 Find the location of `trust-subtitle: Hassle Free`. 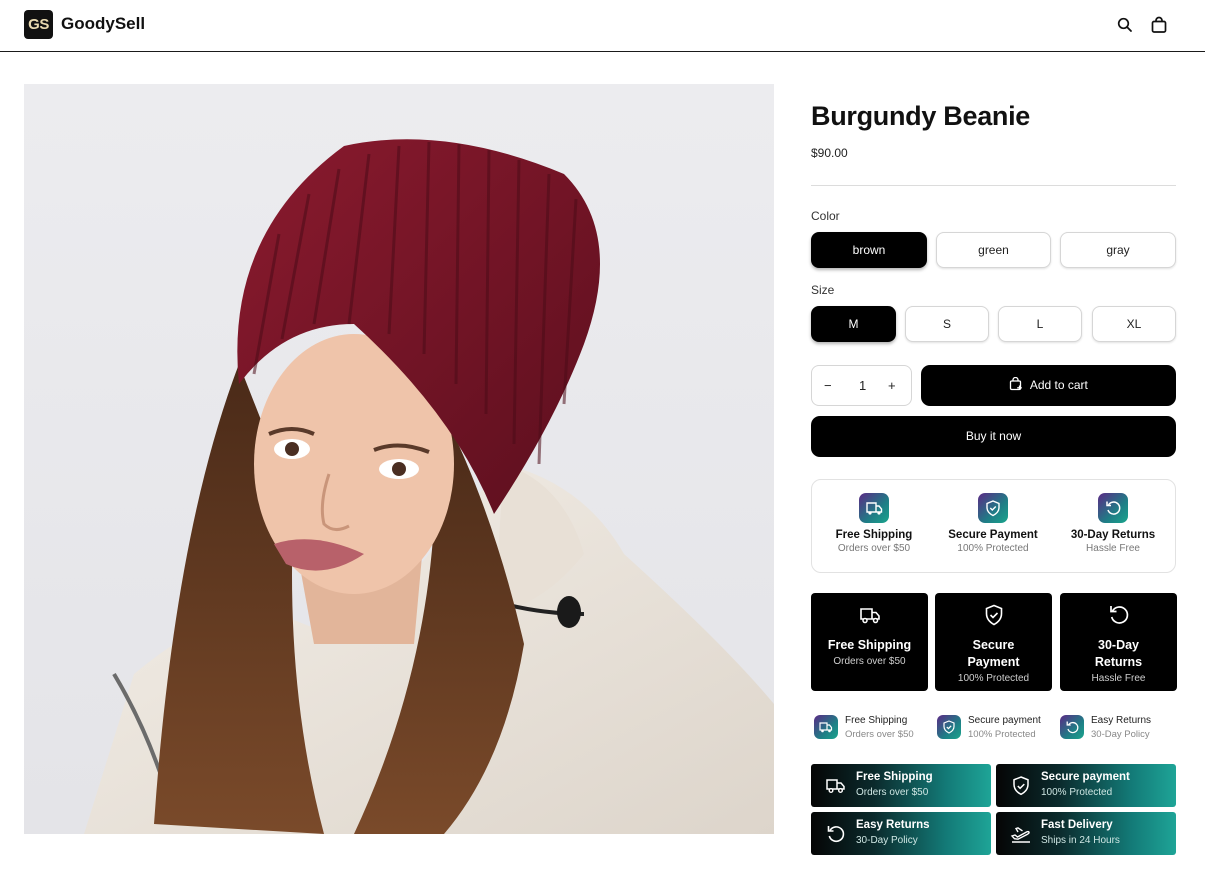

trust-subtitle: Hassle Free is located at coordinates (1113, 548).